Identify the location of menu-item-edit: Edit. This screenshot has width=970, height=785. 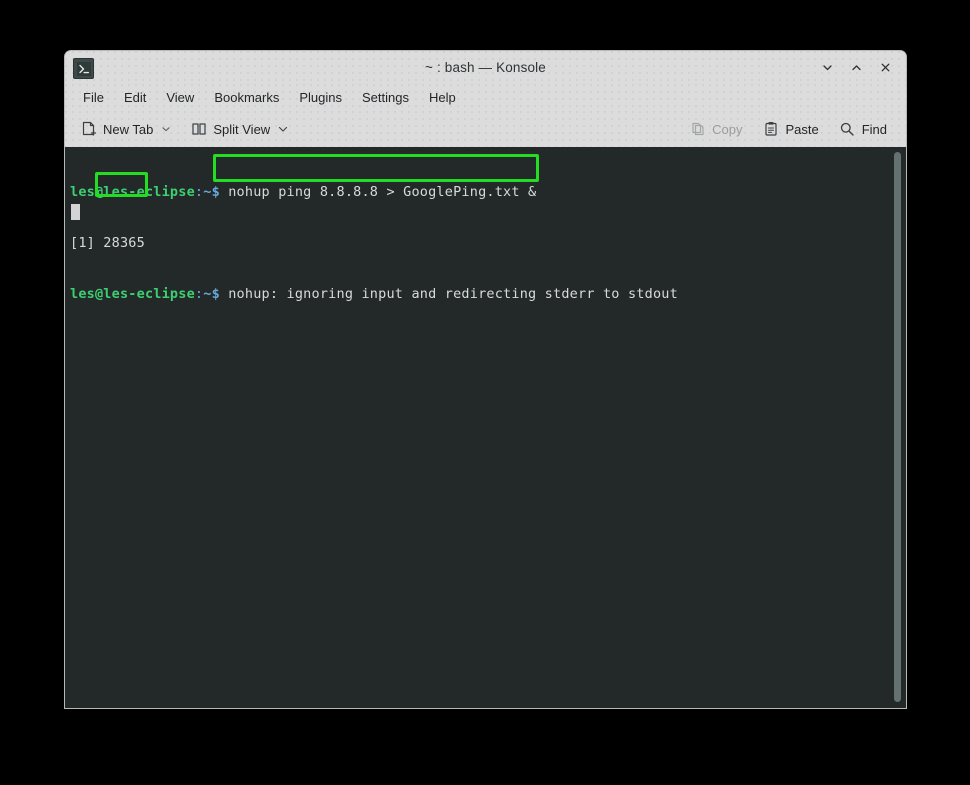
(135, 97).